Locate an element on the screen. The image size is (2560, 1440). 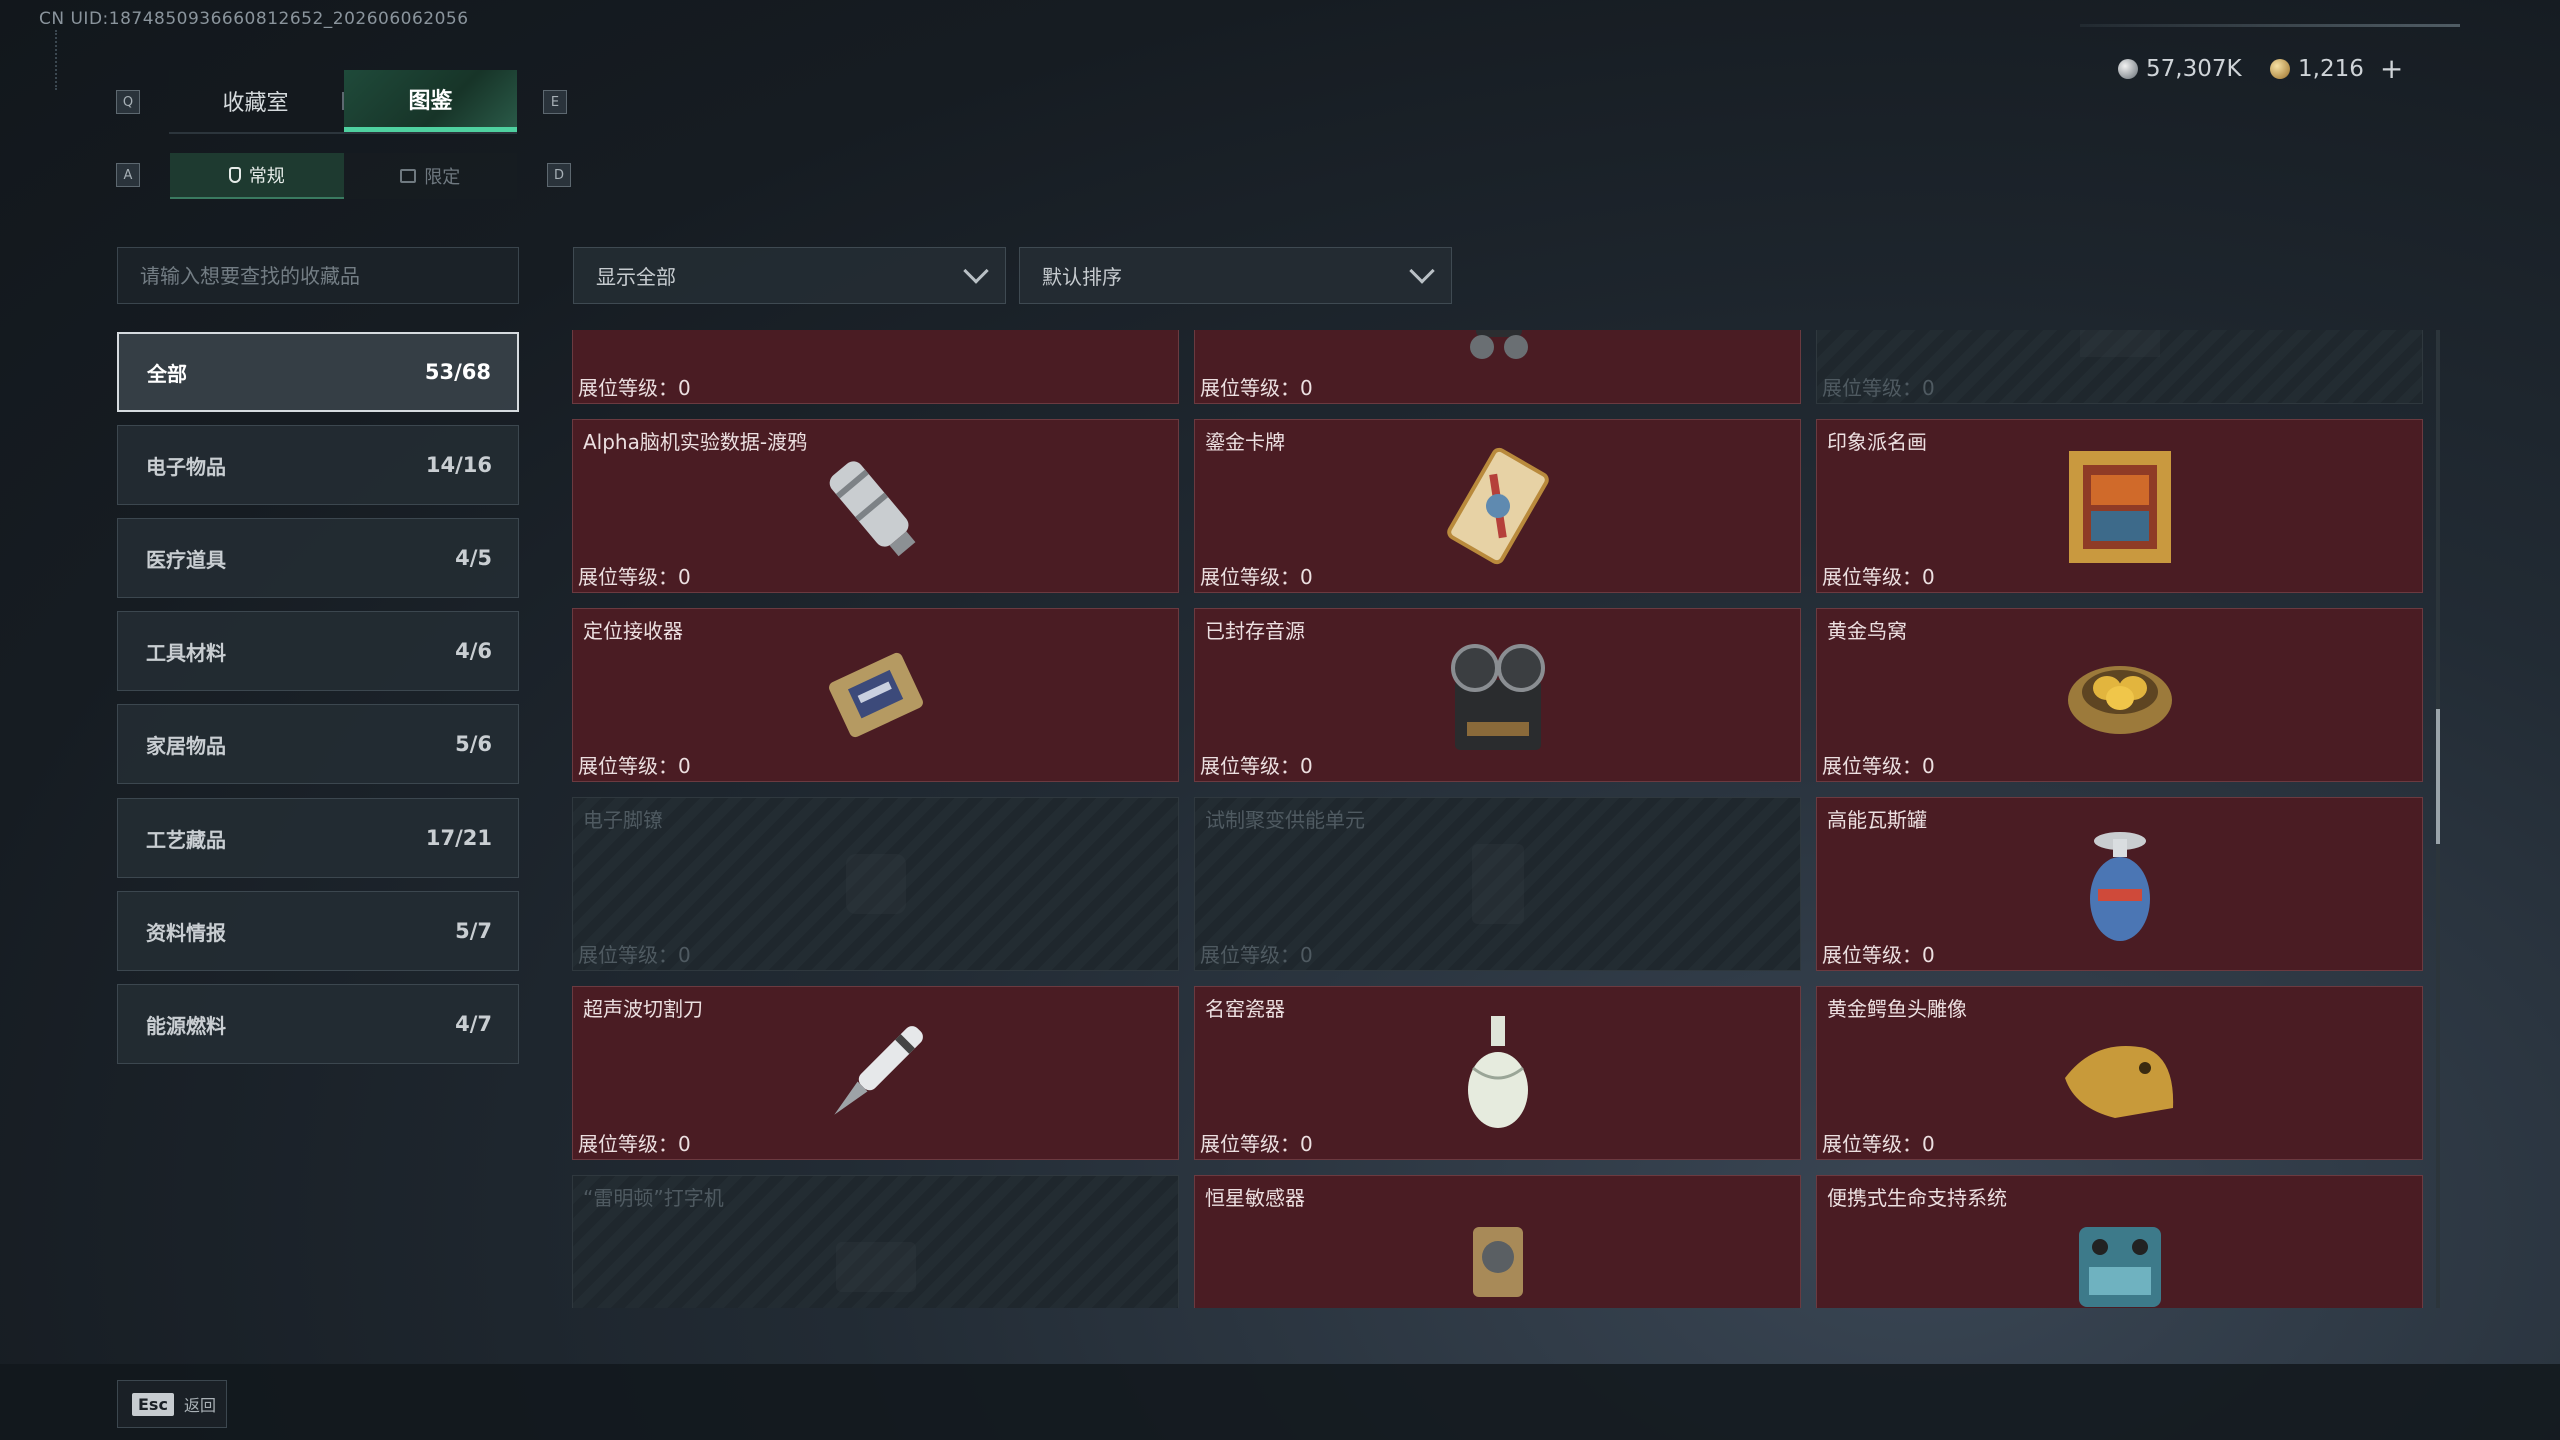
painting-icon is located at coordinates (2120, 506).